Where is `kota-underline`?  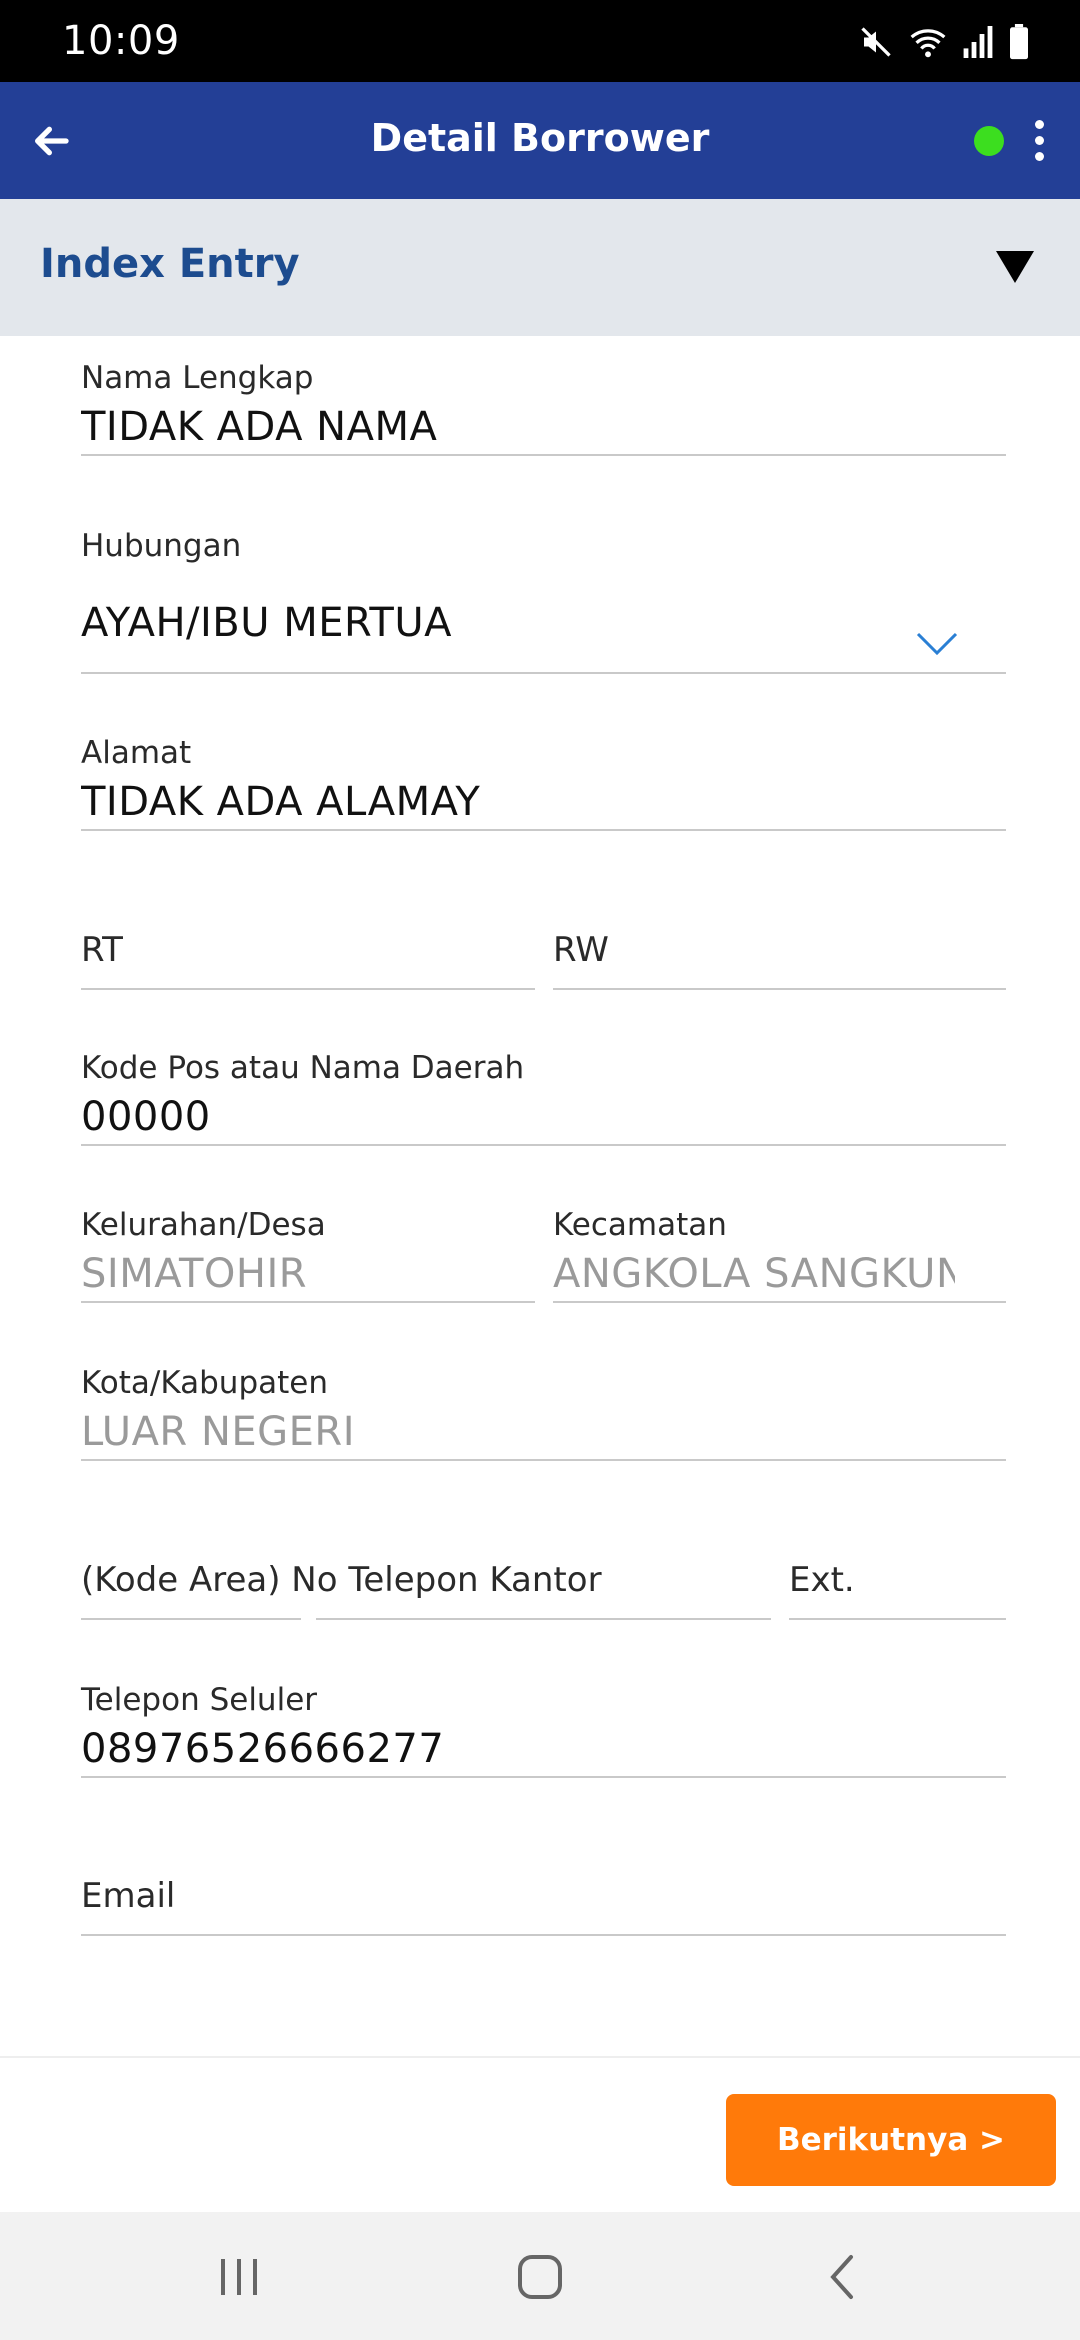
kota-underline is located at coordinates (543, 1460).